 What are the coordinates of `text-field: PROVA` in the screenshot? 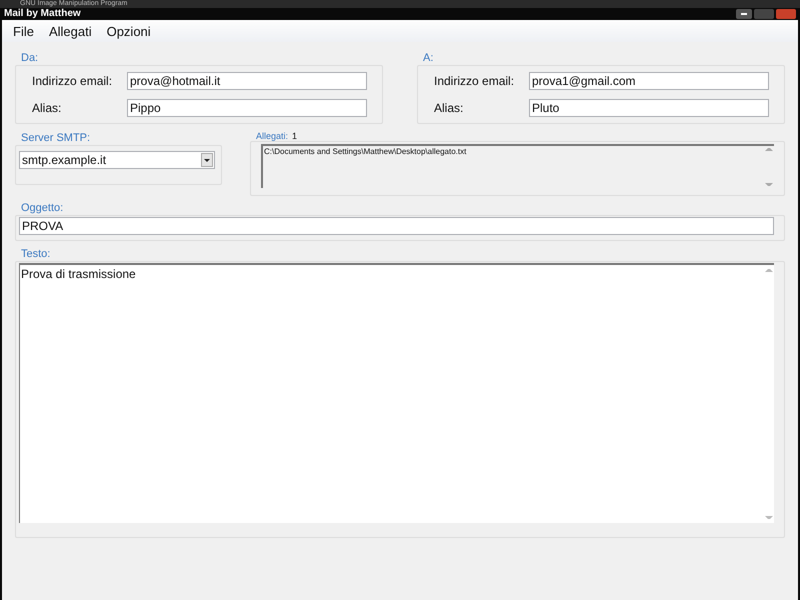 It's located at (396, 226).